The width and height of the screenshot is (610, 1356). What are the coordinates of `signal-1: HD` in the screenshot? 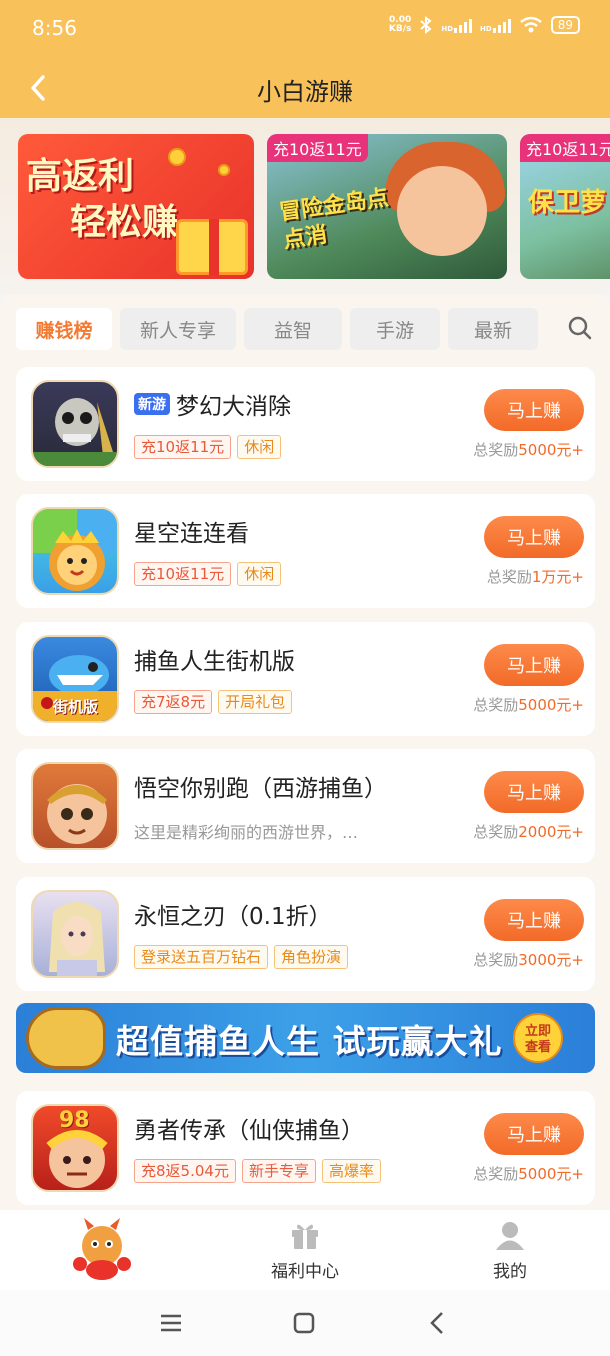 It's located at (457, 25).